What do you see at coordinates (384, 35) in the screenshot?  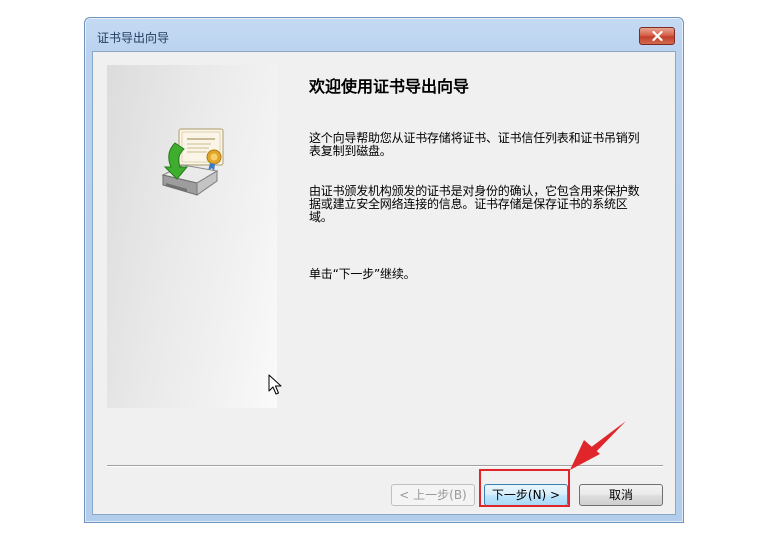 I see `title-bar: 证书导出向导` at bounding box center [384, 35].